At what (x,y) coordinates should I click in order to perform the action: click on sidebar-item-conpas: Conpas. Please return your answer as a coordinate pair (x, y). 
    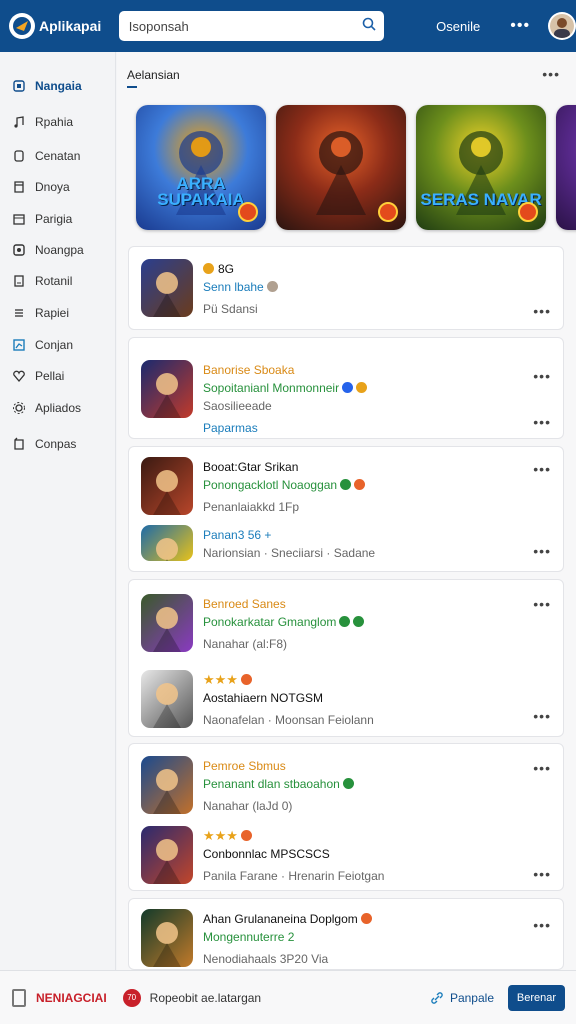
    Looking at the image, I should click on (38, 444).